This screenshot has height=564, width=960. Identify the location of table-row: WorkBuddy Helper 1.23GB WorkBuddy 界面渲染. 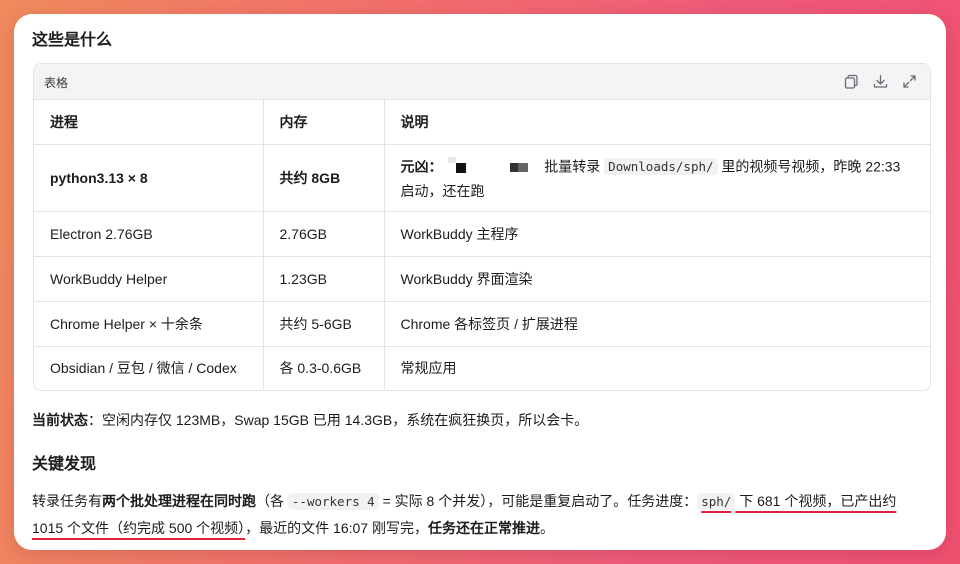
(482, 279).